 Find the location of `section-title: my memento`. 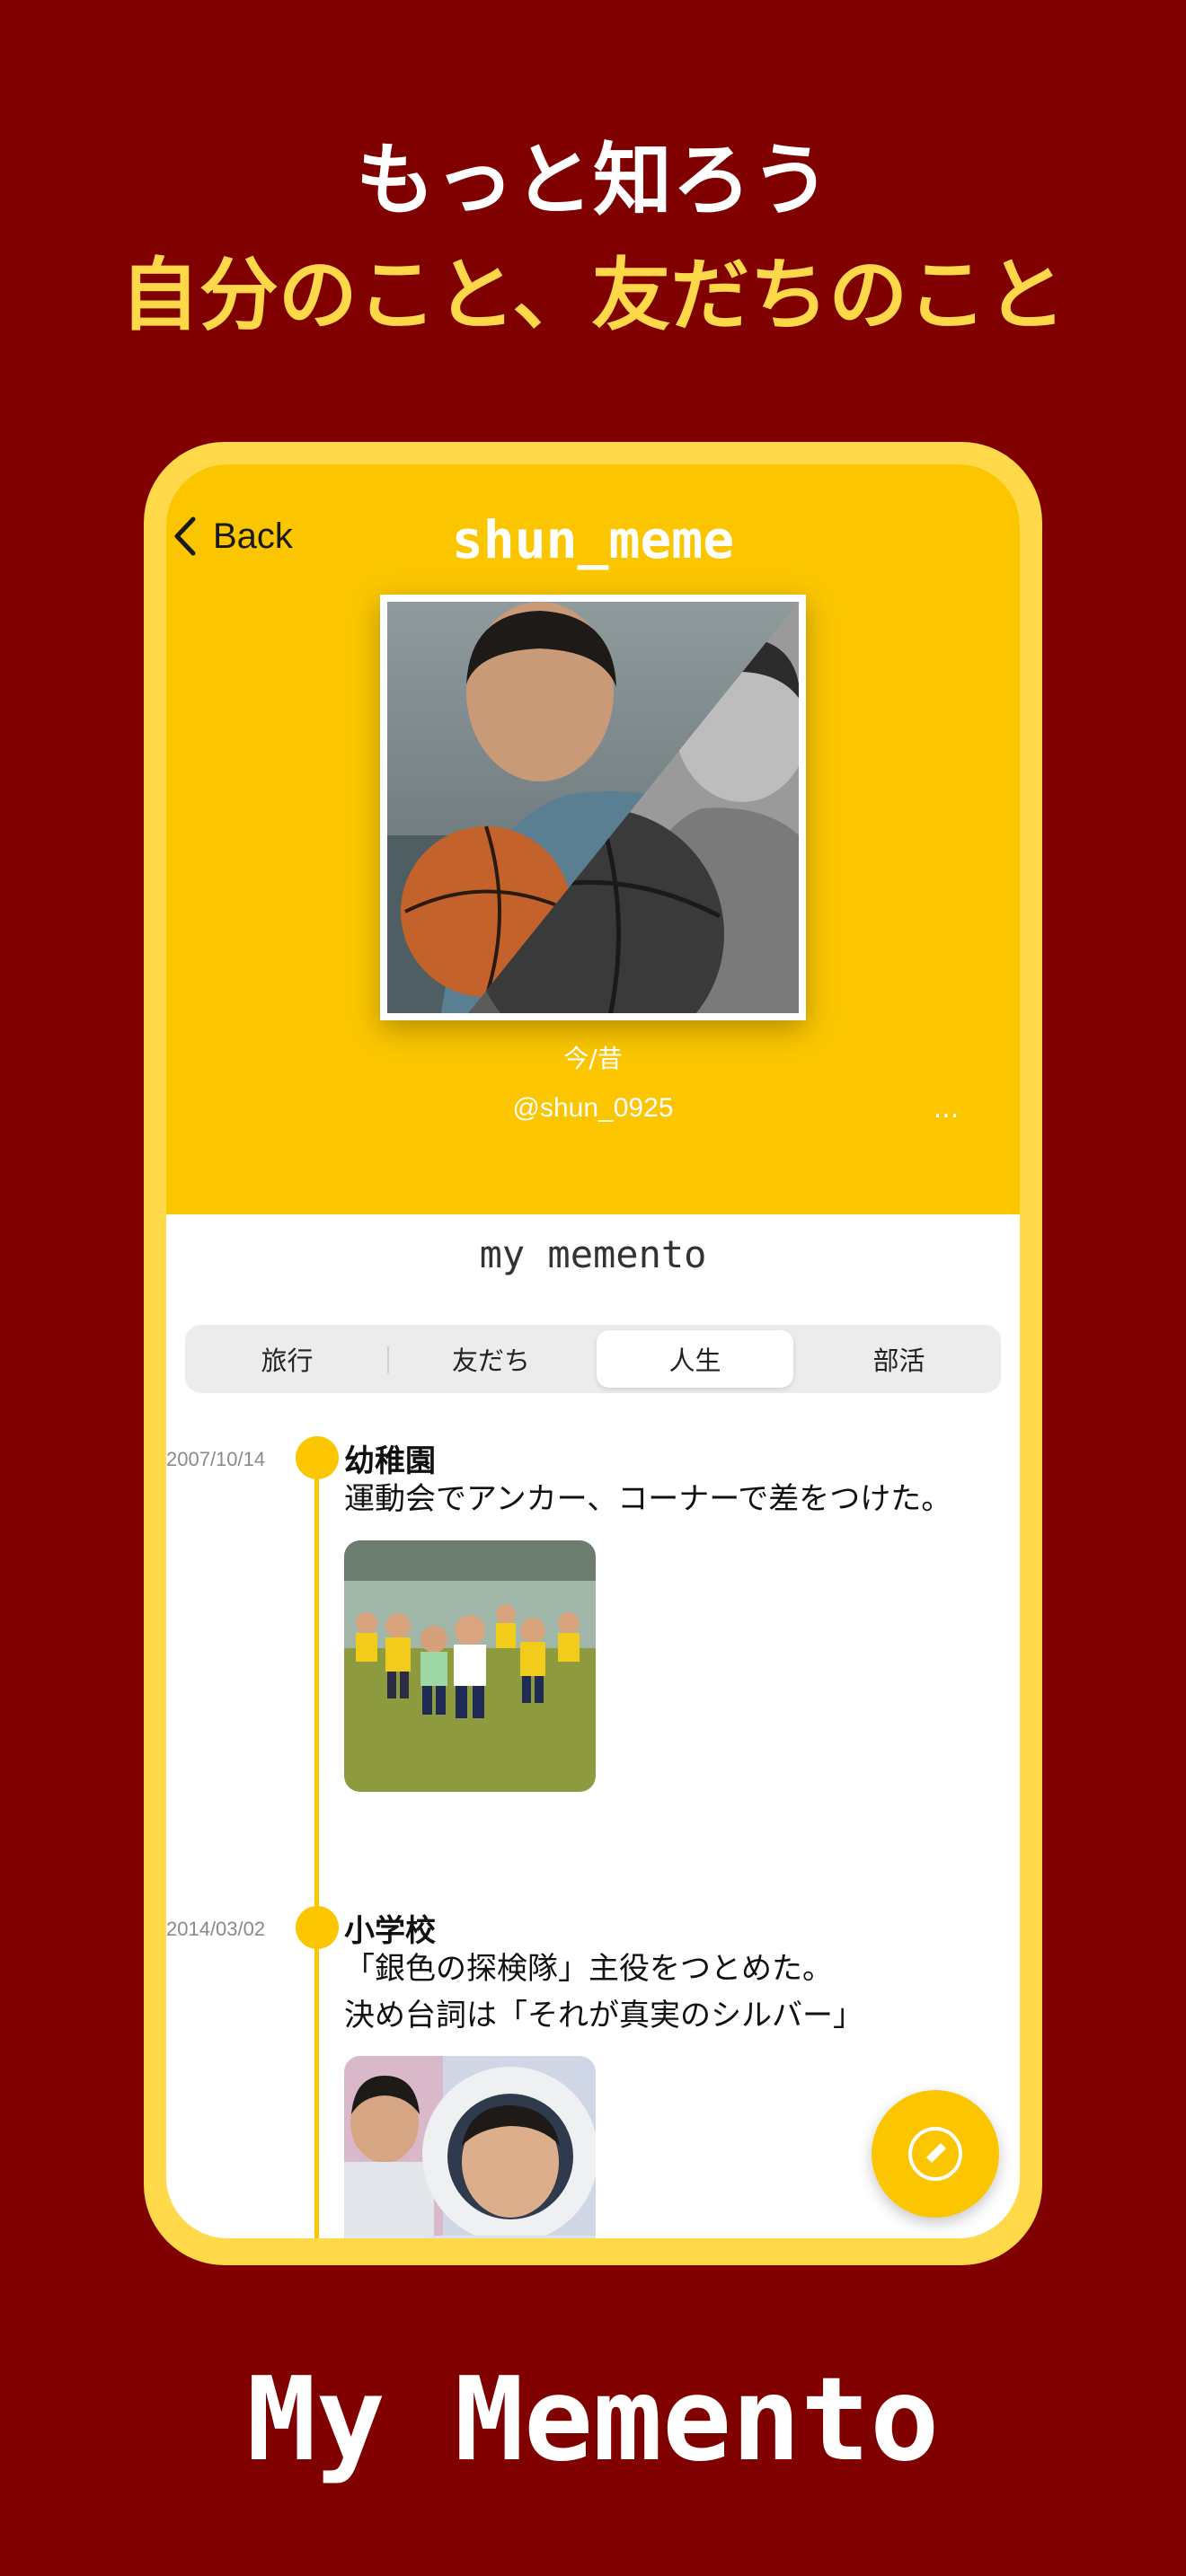

section-title: my memento is located at coordinates (593, 1254).